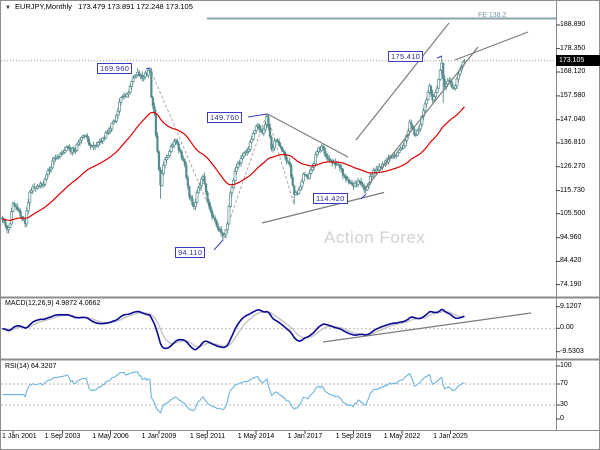 The width and height of the screenshot is (600, 450). What do you see at coordinates (207, 436) in the screenshot?
I see `time-axis-label: 1 Sep 2011` at bounding box center [207, 436].